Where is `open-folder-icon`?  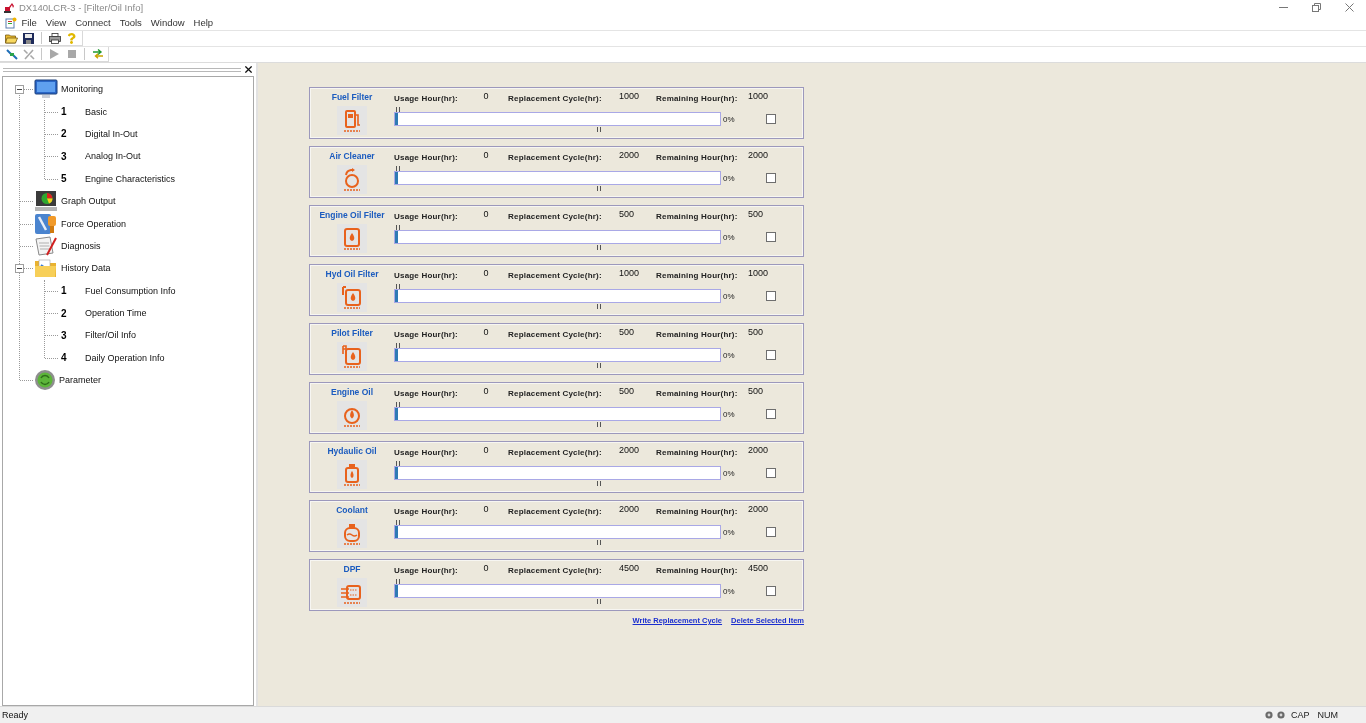
open-folder-icon is located at coordinates (11, 38).